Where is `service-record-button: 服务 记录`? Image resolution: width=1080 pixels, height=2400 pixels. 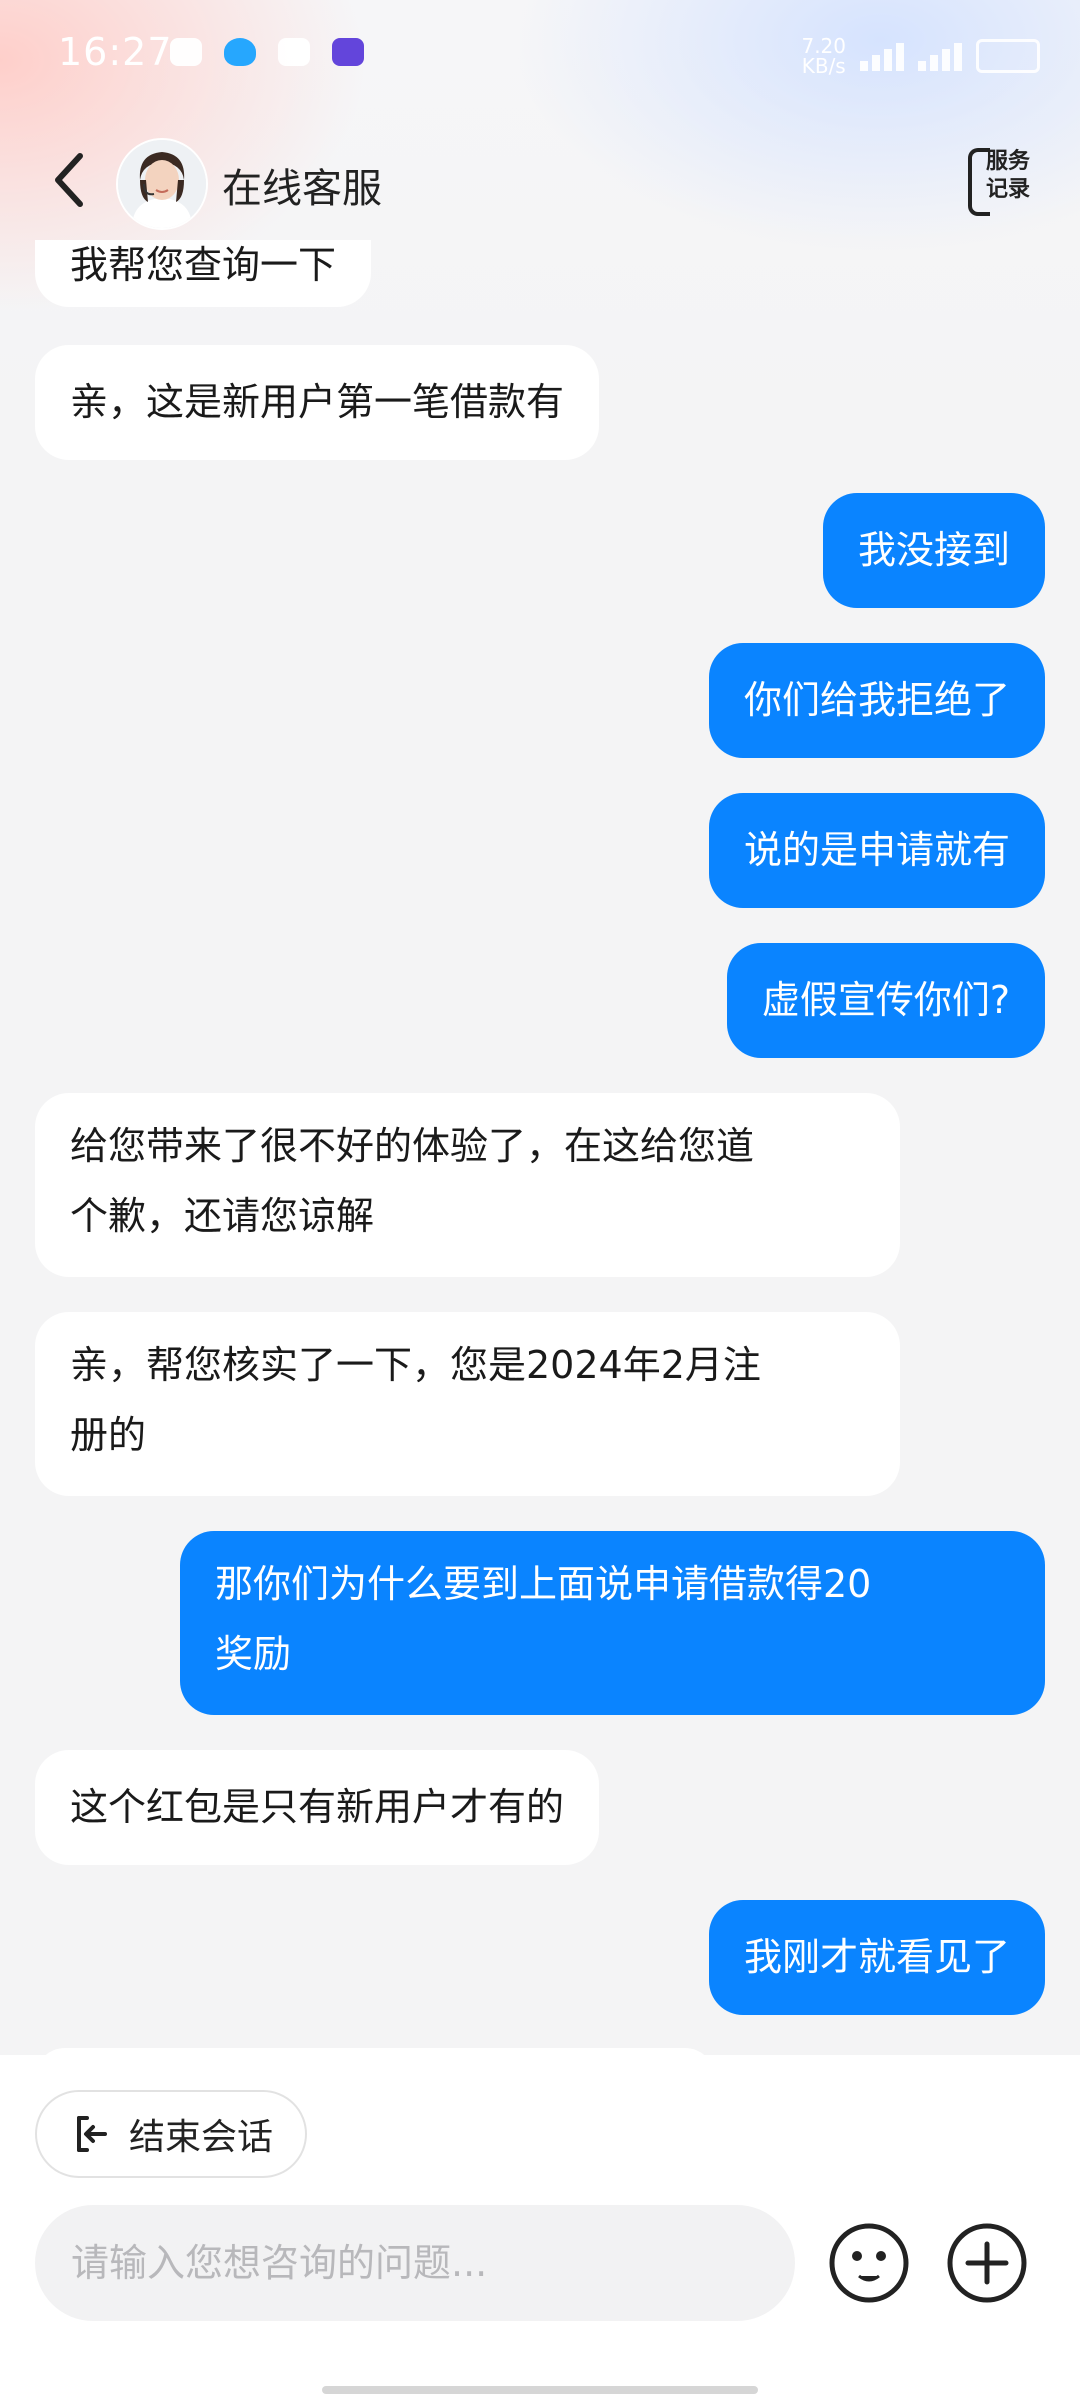 service-record-button: 服务 记录 is located at coordinates (1003, 182).